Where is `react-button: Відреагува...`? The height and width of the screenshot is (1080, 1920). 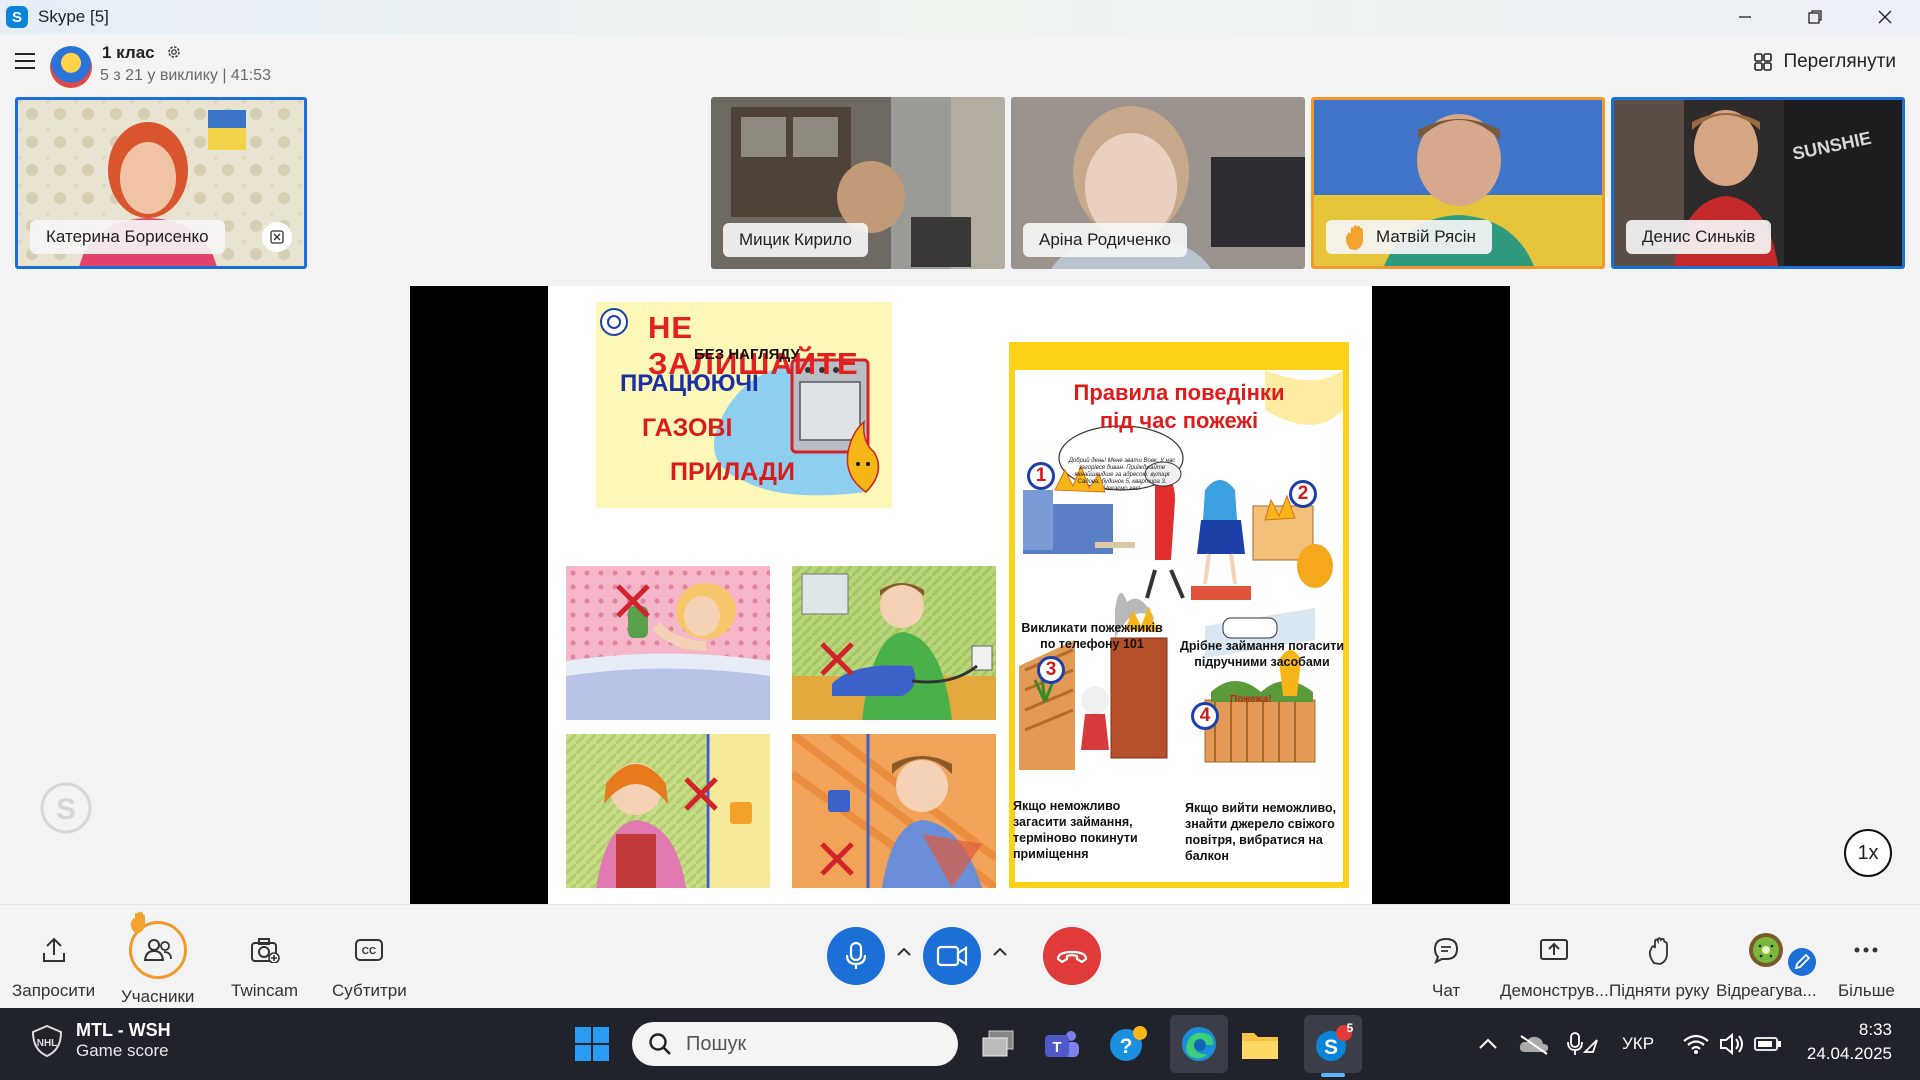 react-button: Відреагува... is located at coordinates (1766, 964).